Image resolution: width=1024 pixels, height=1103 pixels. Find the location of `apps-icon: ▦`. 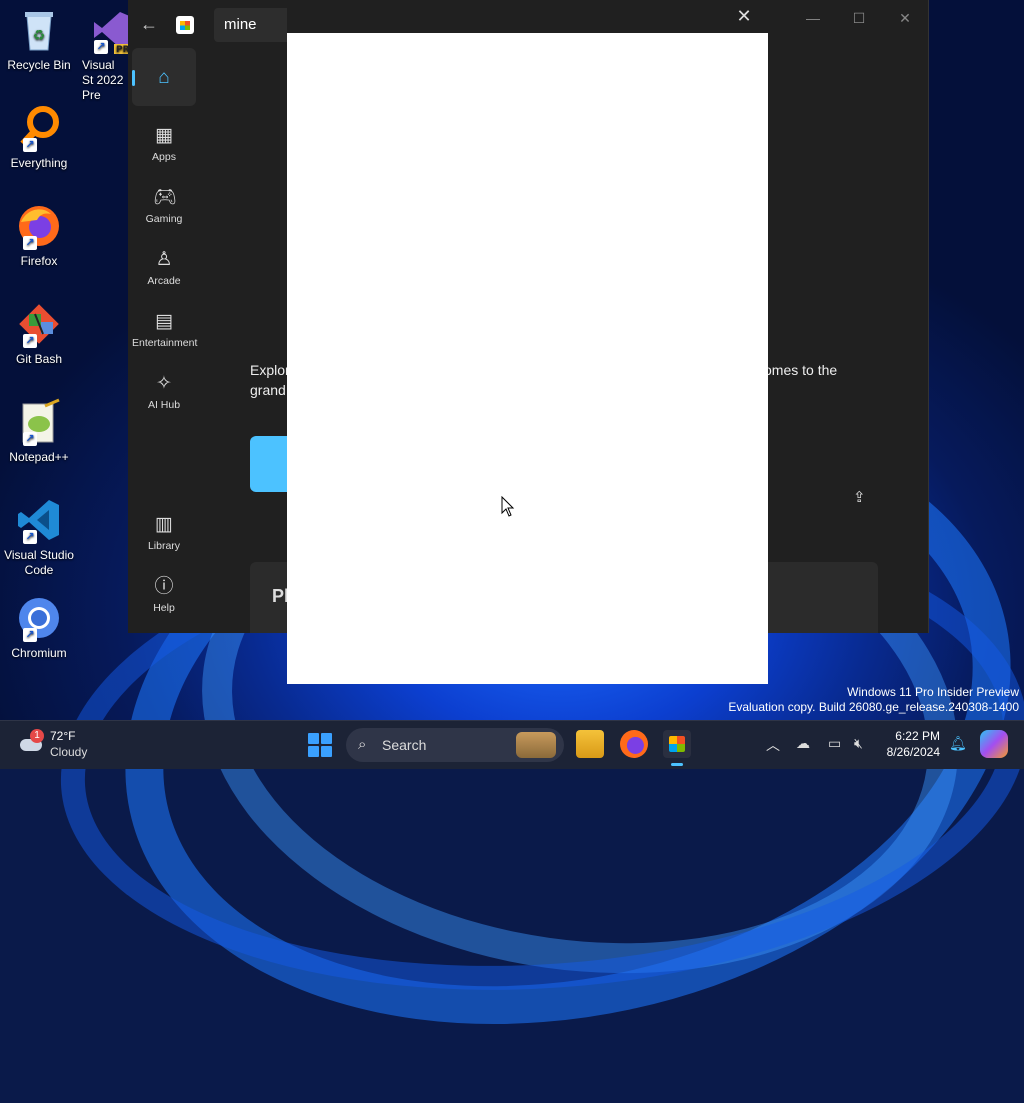

apps-icon: ▦ is located at coordinates (164, 135).